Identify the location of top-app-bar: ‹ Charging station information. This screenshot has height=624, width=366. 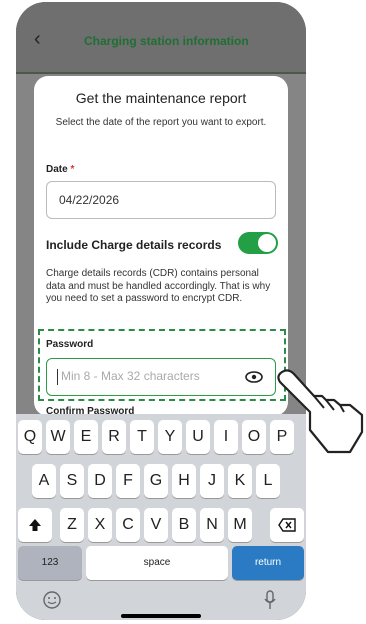
(161, 38).